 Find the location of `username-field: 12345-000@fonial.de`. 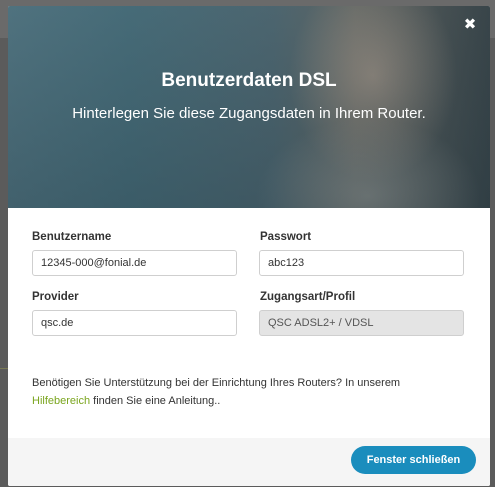

username-field: 12345-000@fonial.de is located at coordinates (134, 263).